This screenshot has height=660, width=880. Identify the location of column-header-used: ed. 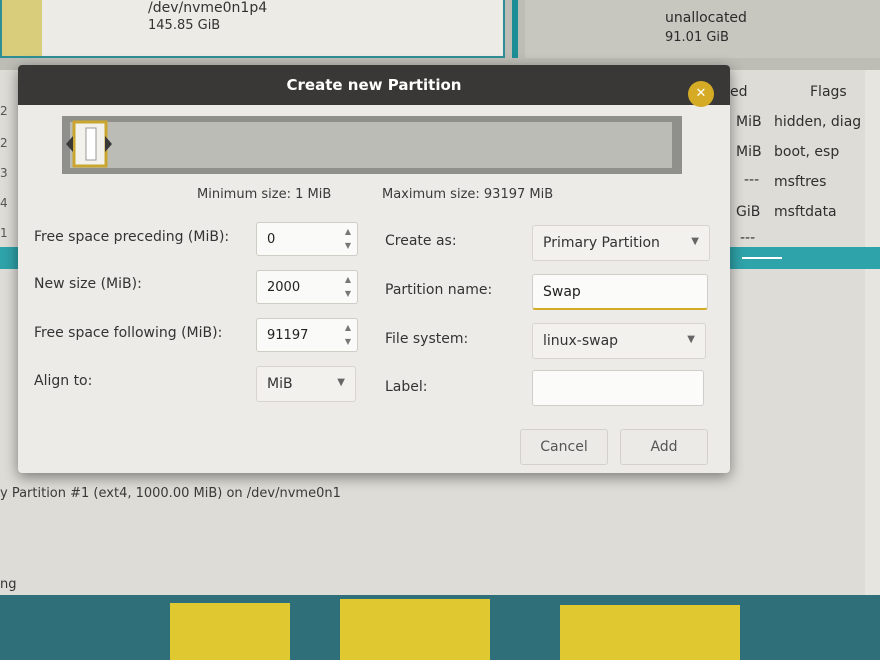
(739, 92).